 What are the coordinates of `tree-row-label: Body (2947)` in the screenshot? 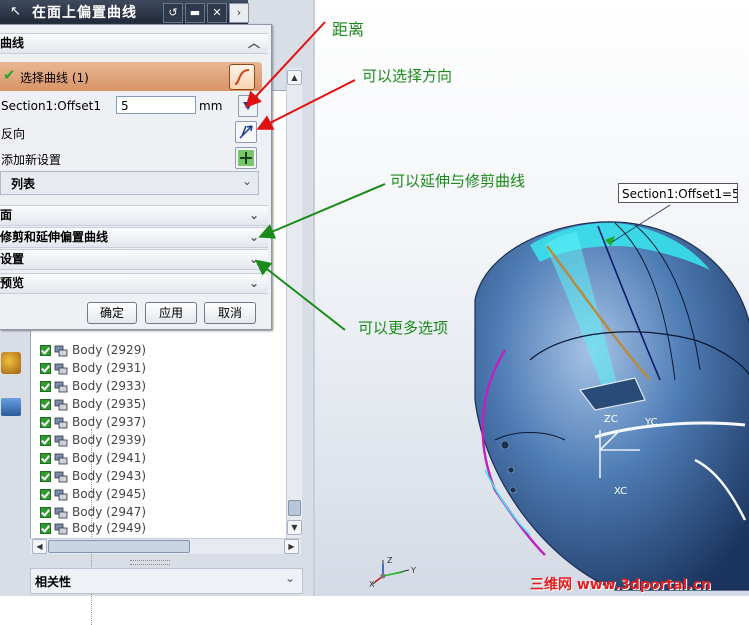 It's located at (109, 512).